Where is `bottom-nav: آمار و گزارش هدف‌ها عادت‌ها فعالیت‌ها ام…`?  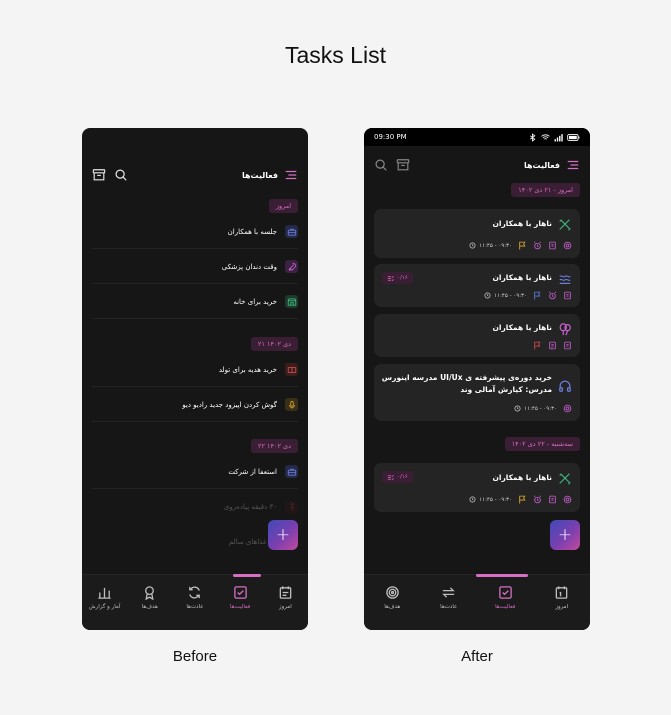
bottom-nav: آمار و گزارش هدف‌ها عادت‌ها فعالیت‌ها ام… is located at coordinates (195, 602).